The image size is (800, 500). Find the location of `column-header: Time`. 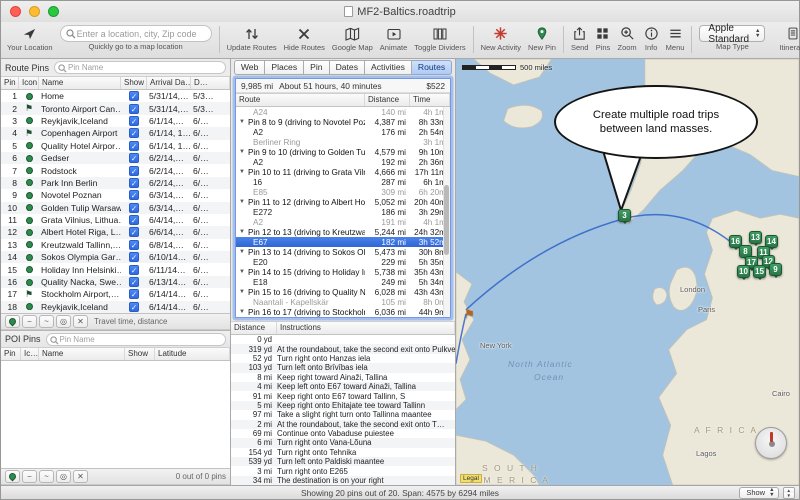

column-header: Time is located at coordinates (430, 100).